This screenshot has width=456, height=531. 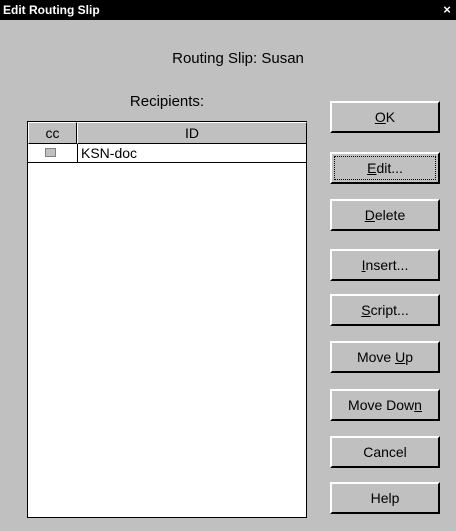 What do you see at coordinates (51, 10) in the screenshot?
I see `window-title: Edit Routing Slip` at bounding box center [51, 10].